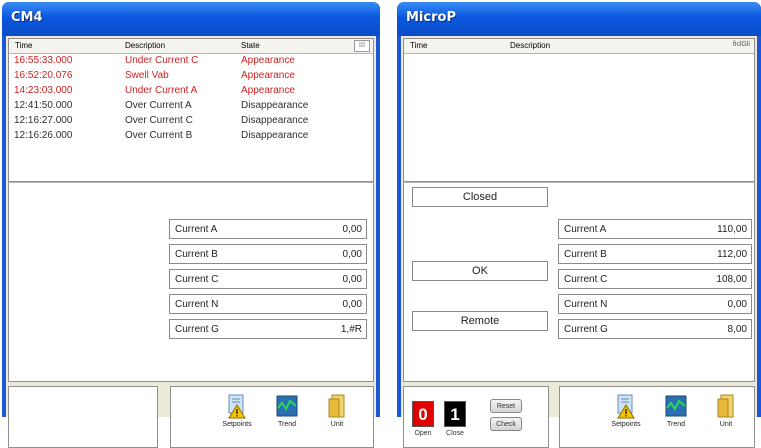  Describe the element at coordinates (506, 406) in the screenshot. I see `reset-button: Reset` at that location.